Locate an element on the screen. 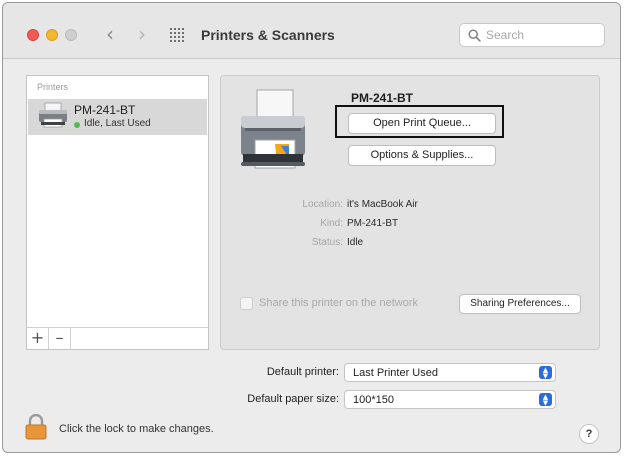 The image size is (625, 457). search-field is located at coordinates (532, 35).